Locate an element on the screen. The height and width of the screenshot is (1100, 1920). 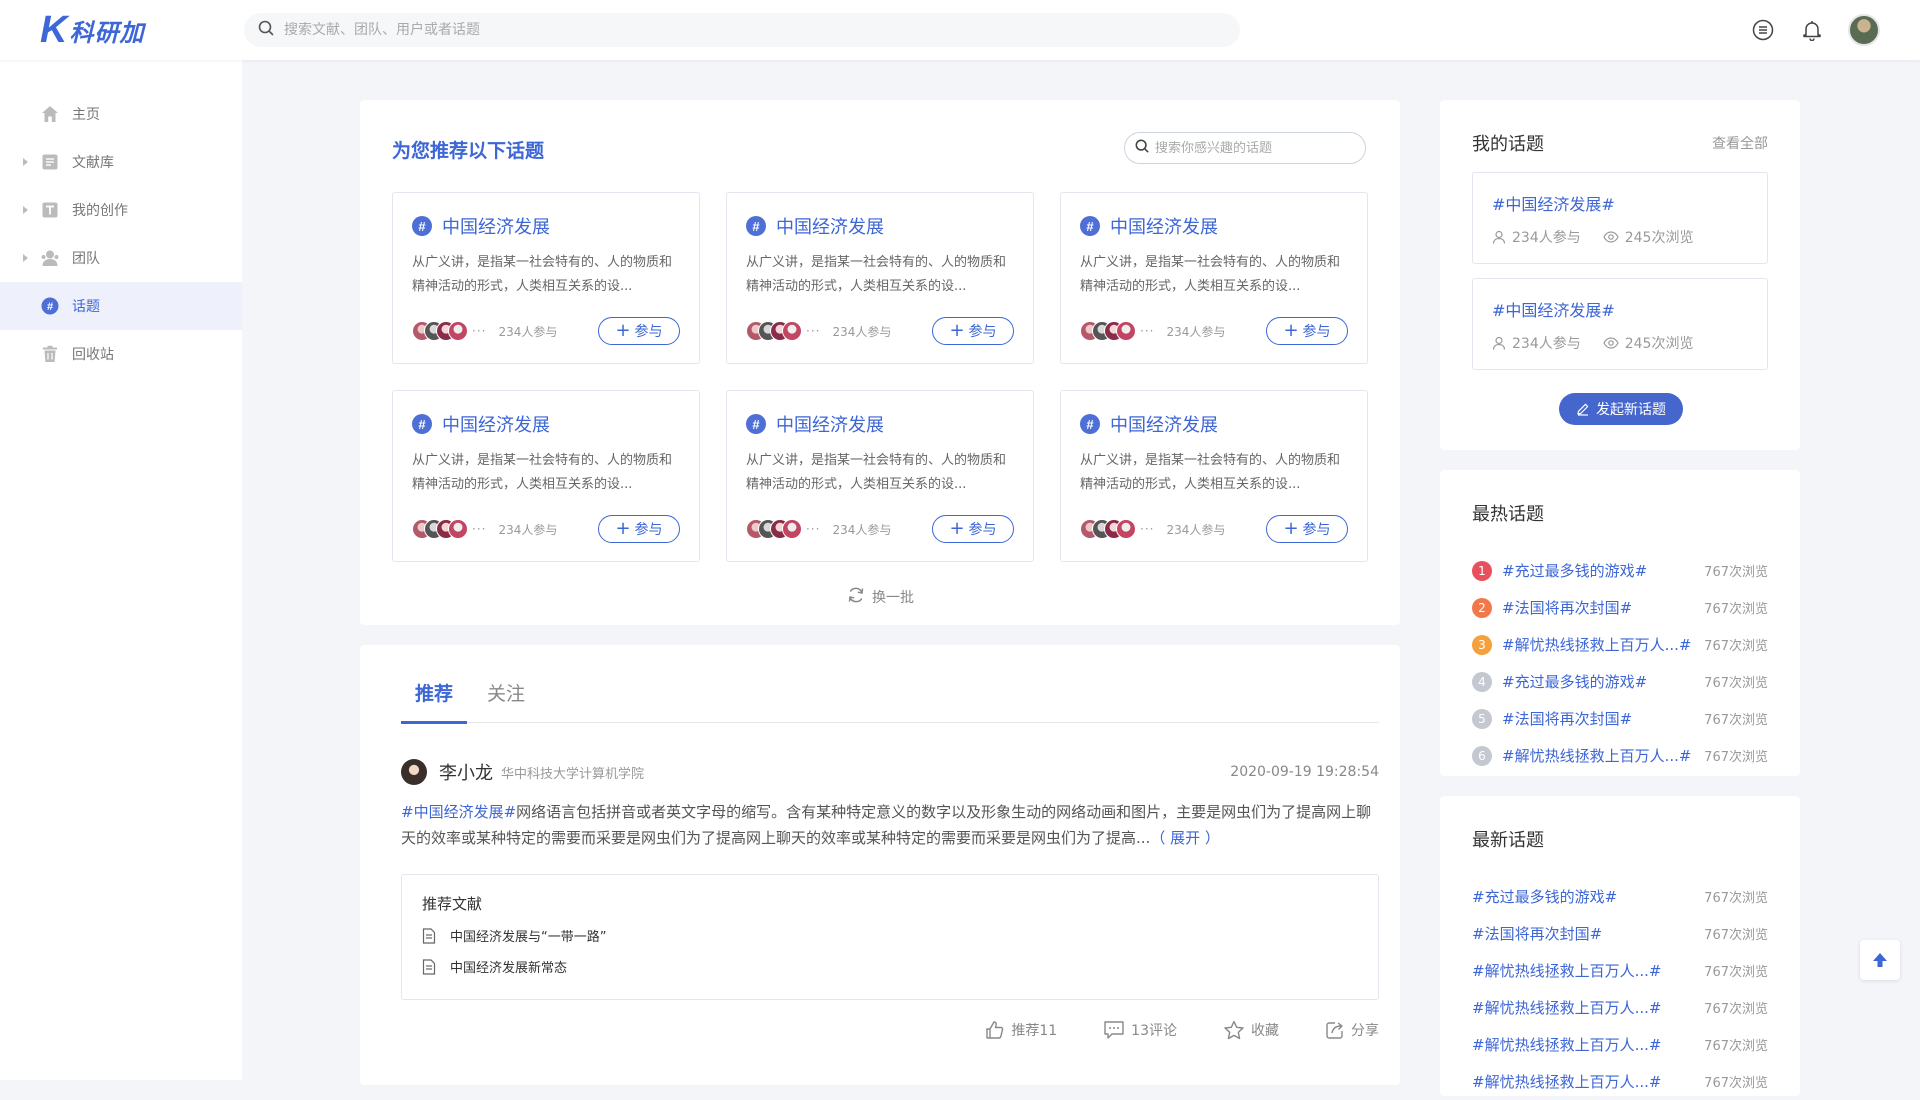
post-topic-tag: #中国经济发展# is located at coordinates (458, 812).